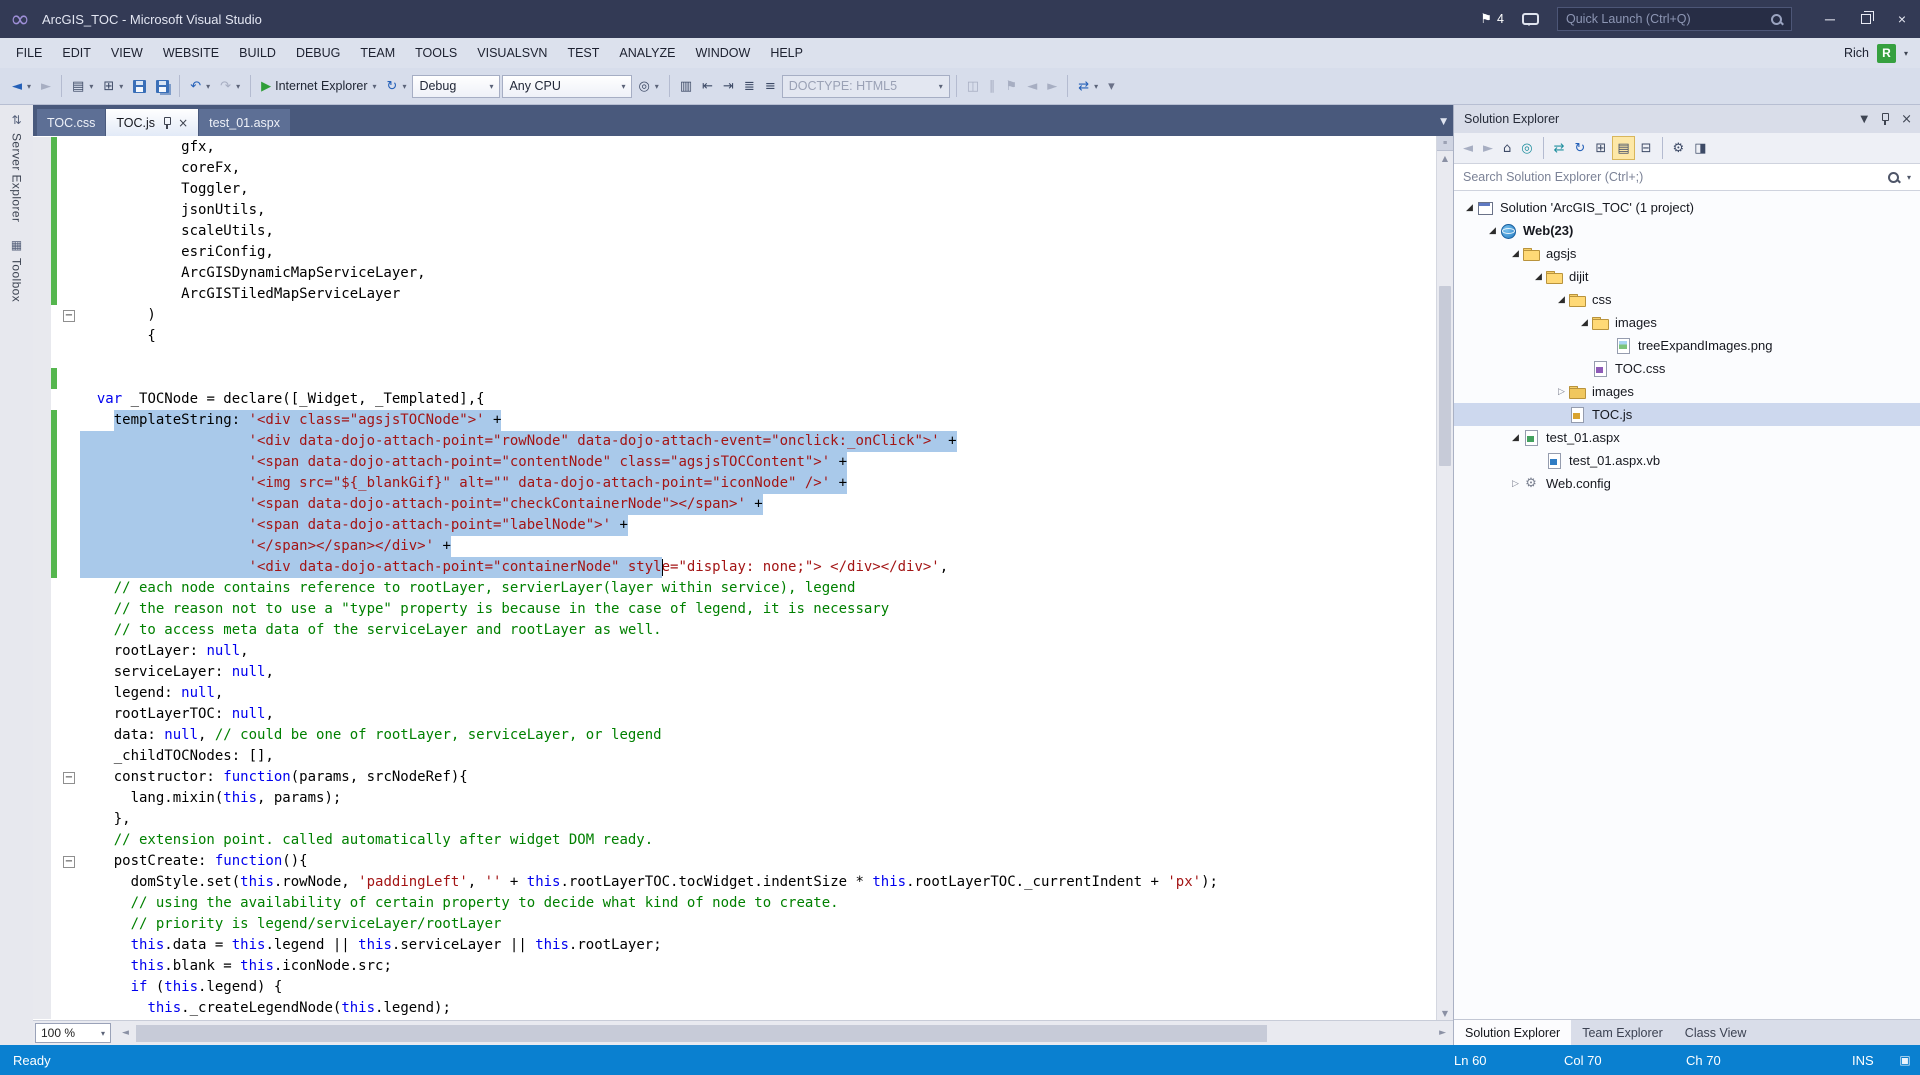 This screenshot has height=1075, width=1920. I want to click on code-line: legend: null,, so click(734, 693).